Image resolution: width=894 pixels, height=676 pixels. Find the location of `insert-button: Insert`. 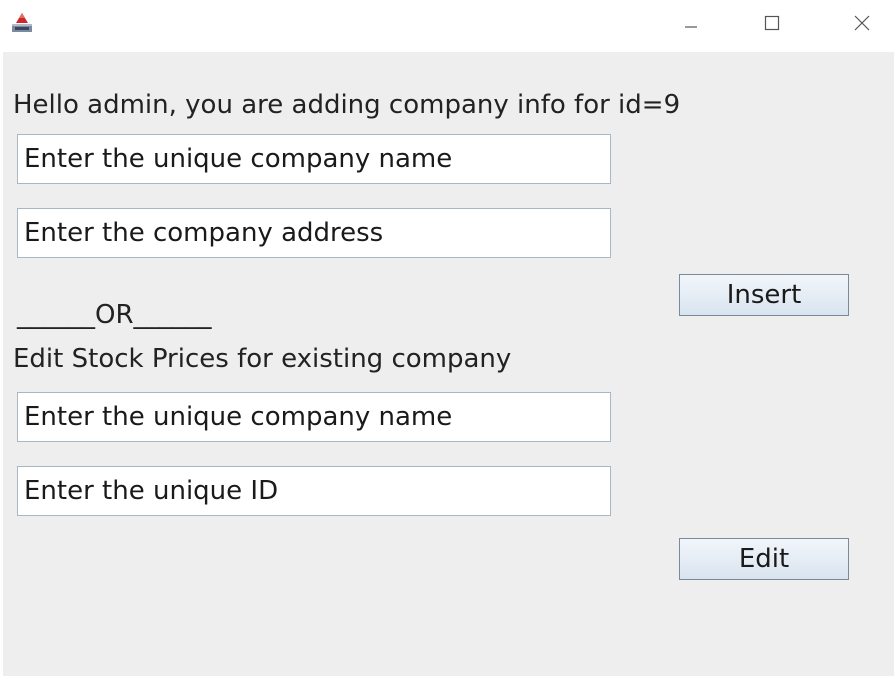

insert-button: Insert is located at coordinates (764, 295).